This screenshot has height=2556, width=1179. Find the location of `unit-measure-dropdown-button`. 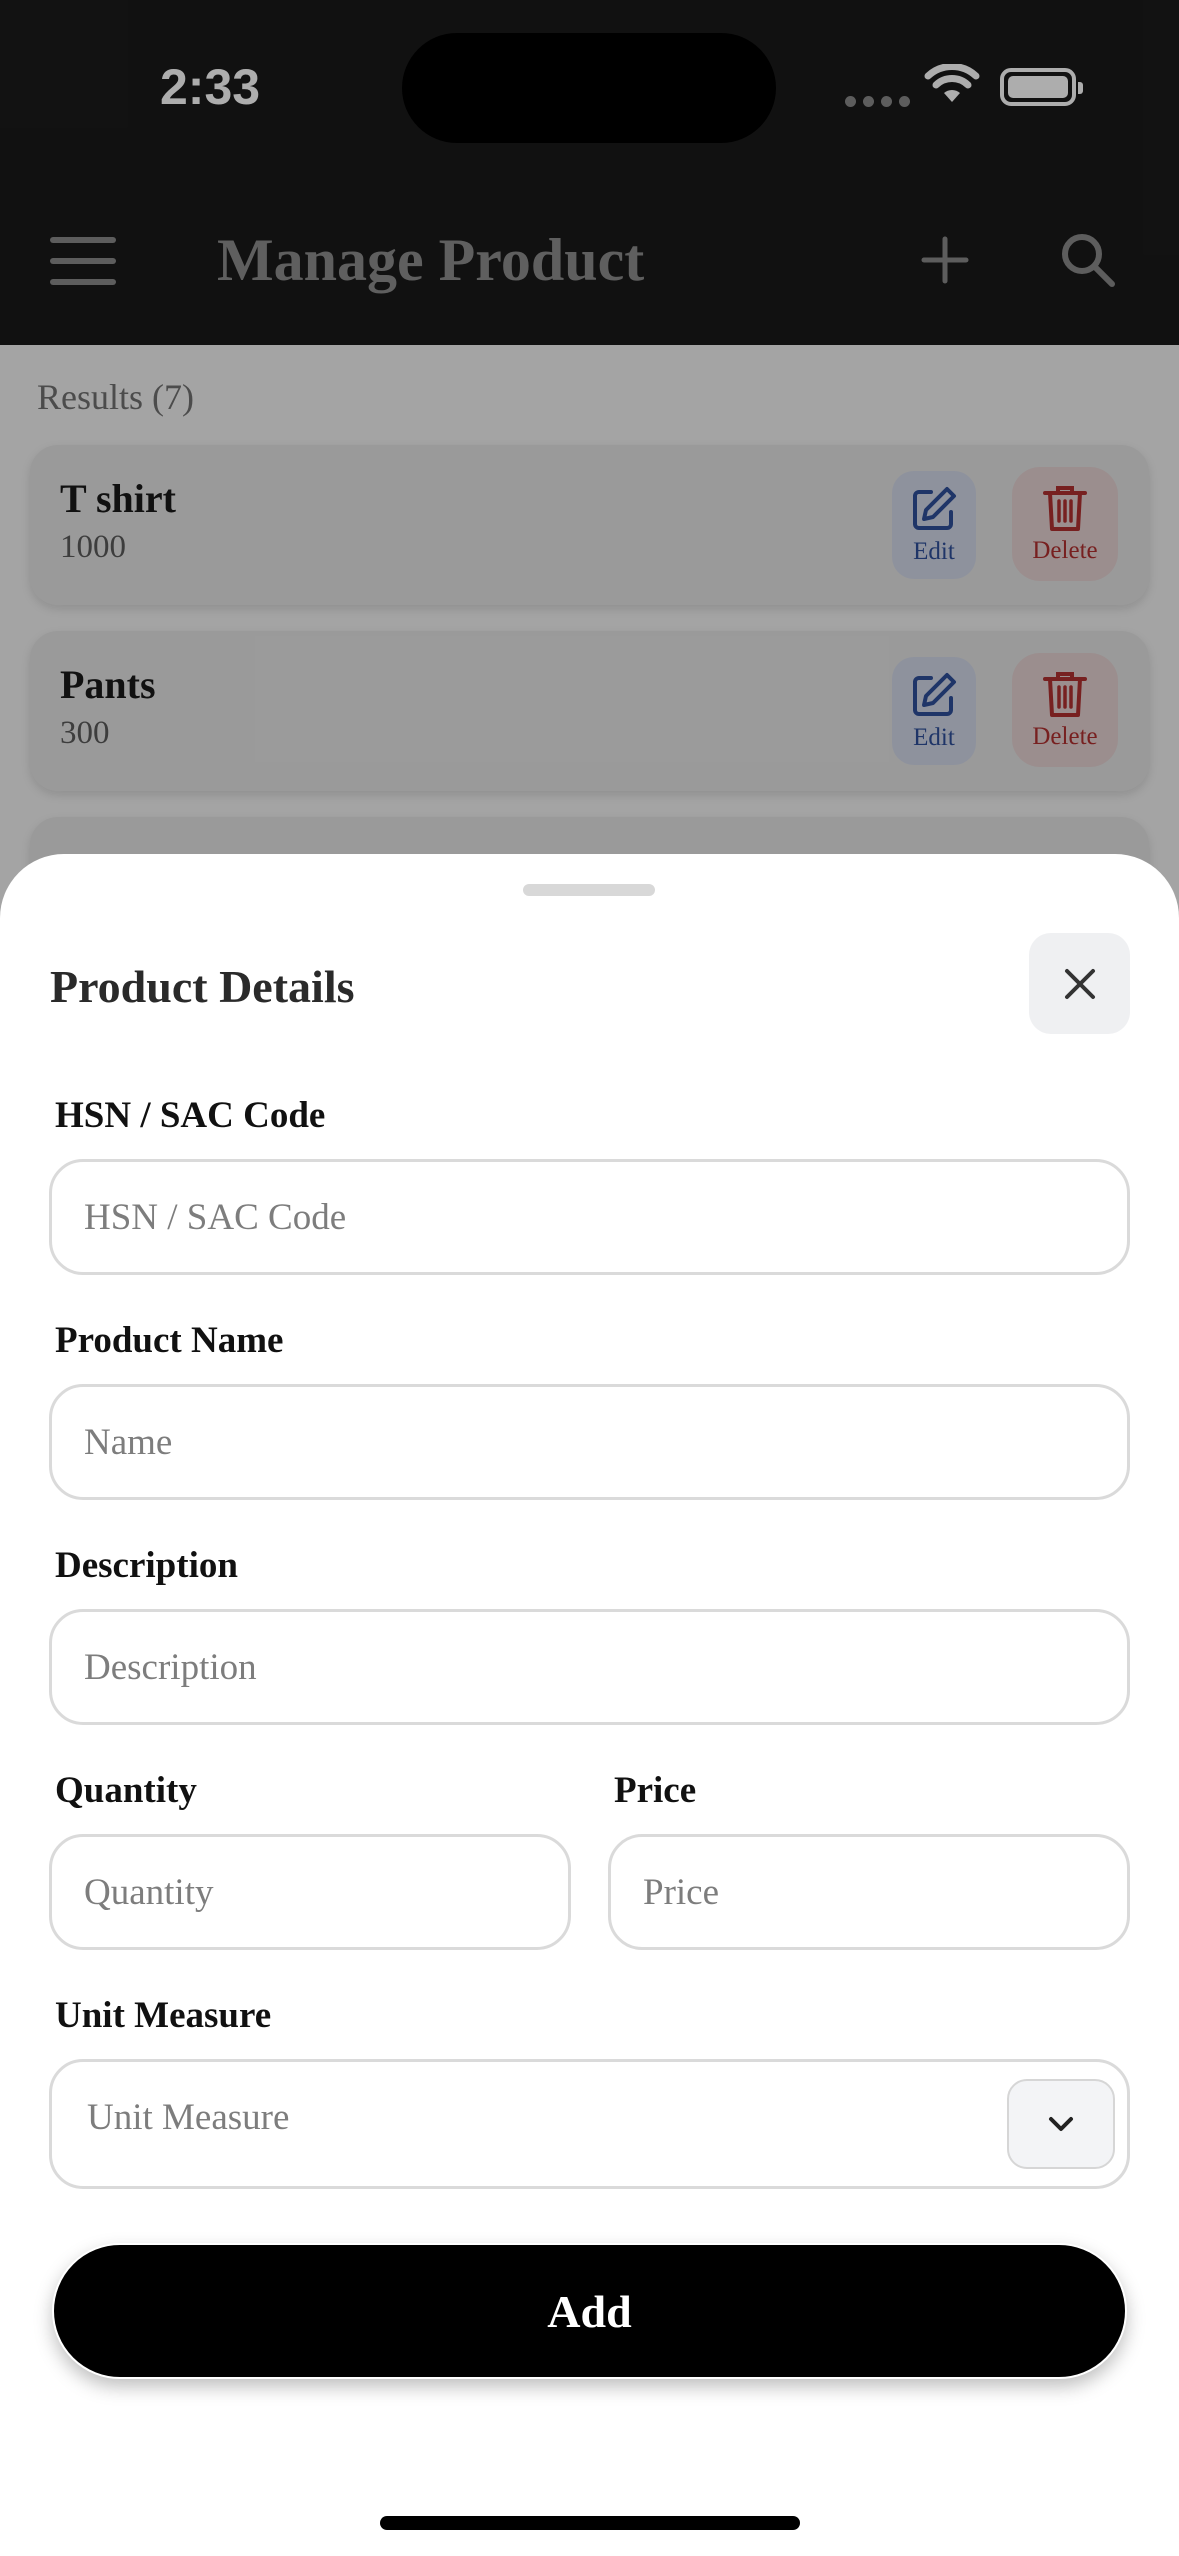

unit-measure-dropdown-button is located at coordinates (1061, 2124).